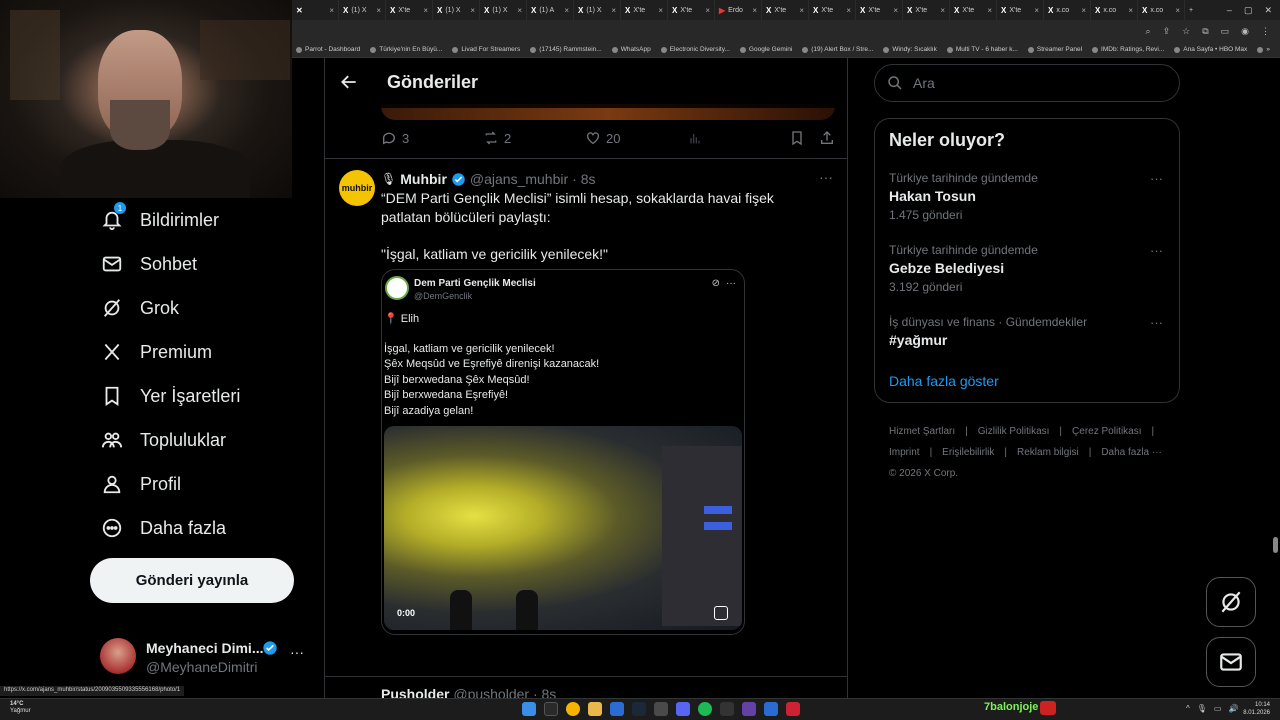 The height and width of the screenshot is (720, 1280). Describe the element at coordinates (922, 431) in the screenshot. I see `footer-link: Hizmet Şartları` at that location.